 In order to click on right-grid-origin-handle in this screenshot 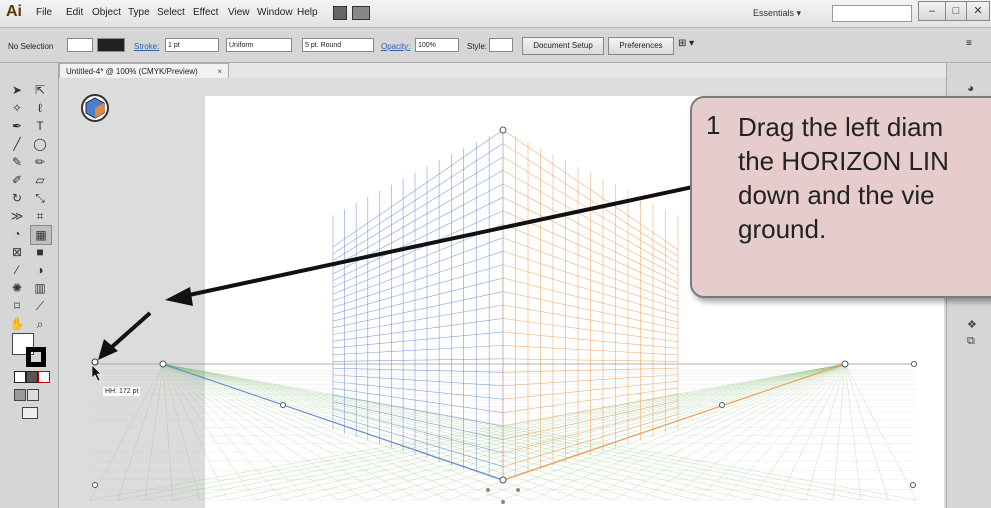, I will do `click(518, 490)`.